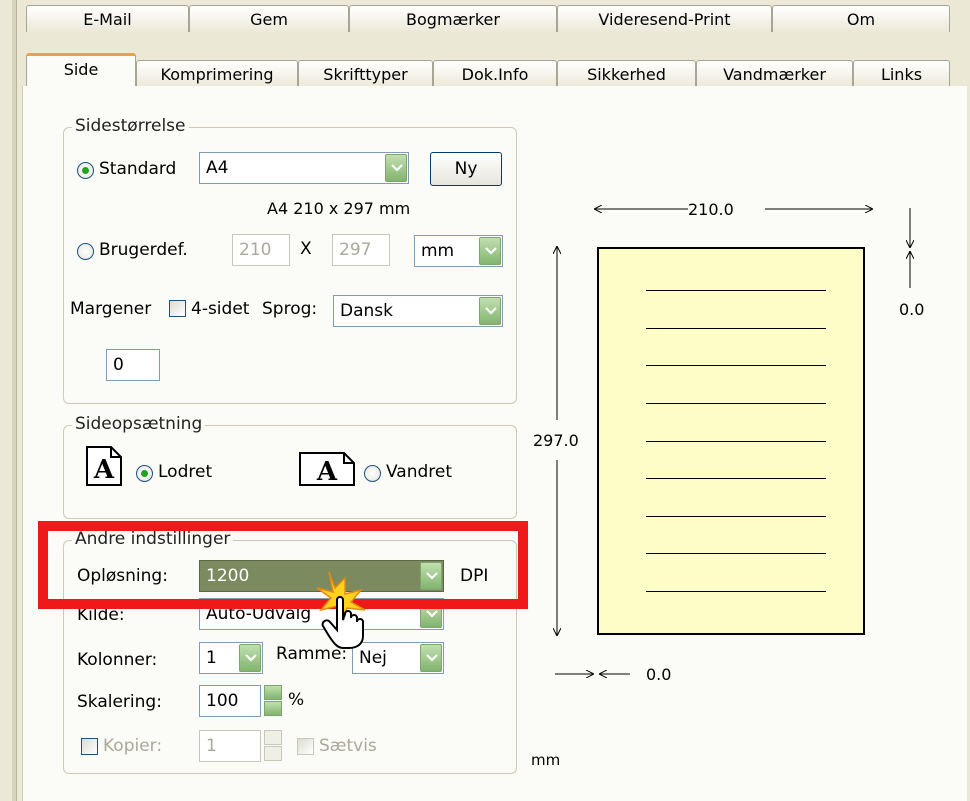  I want to click on page-width-label: 210.0, so click(711, 209).